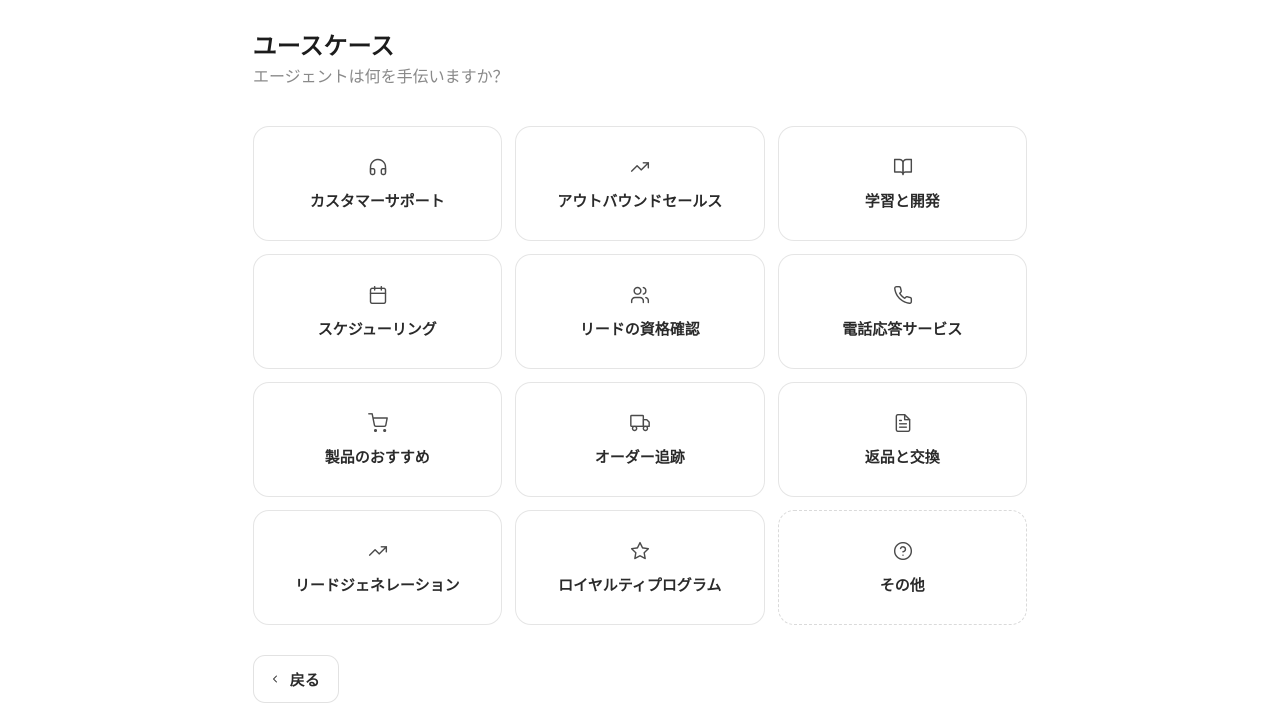  What do you see at coordinates (640, 551) in the screenshot?
I see `star-icon` at bounding box center [640, 551].